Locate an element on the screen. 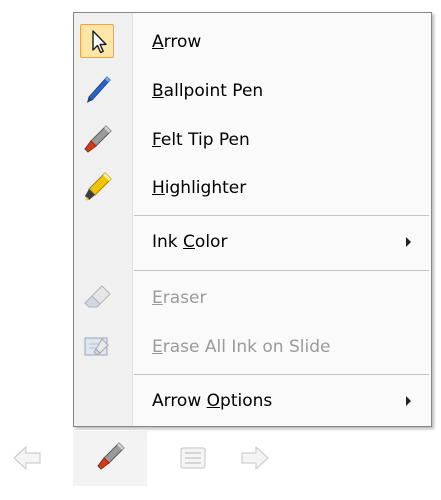  previous-slide-button is located at coordinates (27, 458).